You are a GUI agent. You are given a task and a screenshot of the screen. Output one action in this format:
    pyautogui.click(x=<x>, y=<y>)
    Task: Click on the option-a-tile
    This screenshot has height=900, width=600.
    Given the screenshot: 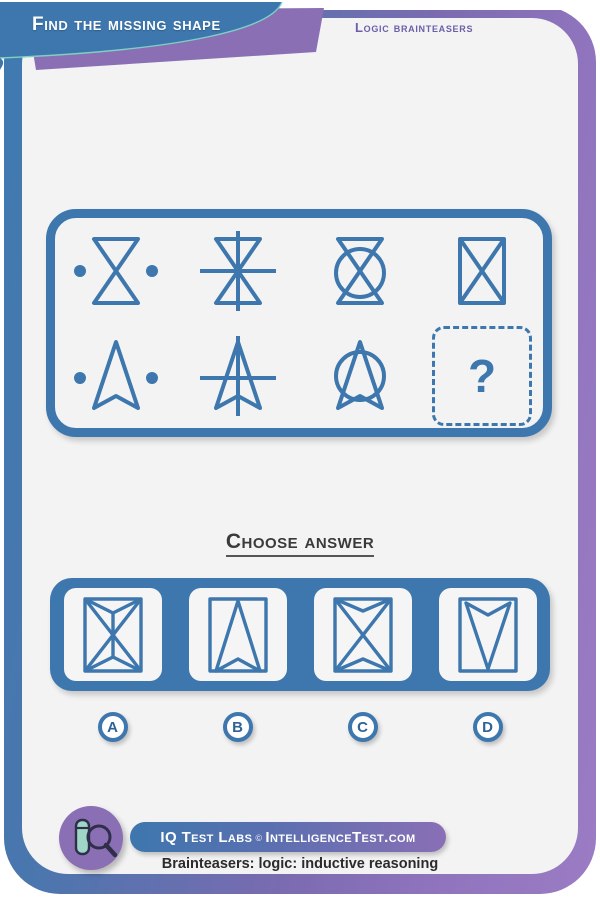 What is the action you would take?
    pyautogui.click(x=112, y=634)
    